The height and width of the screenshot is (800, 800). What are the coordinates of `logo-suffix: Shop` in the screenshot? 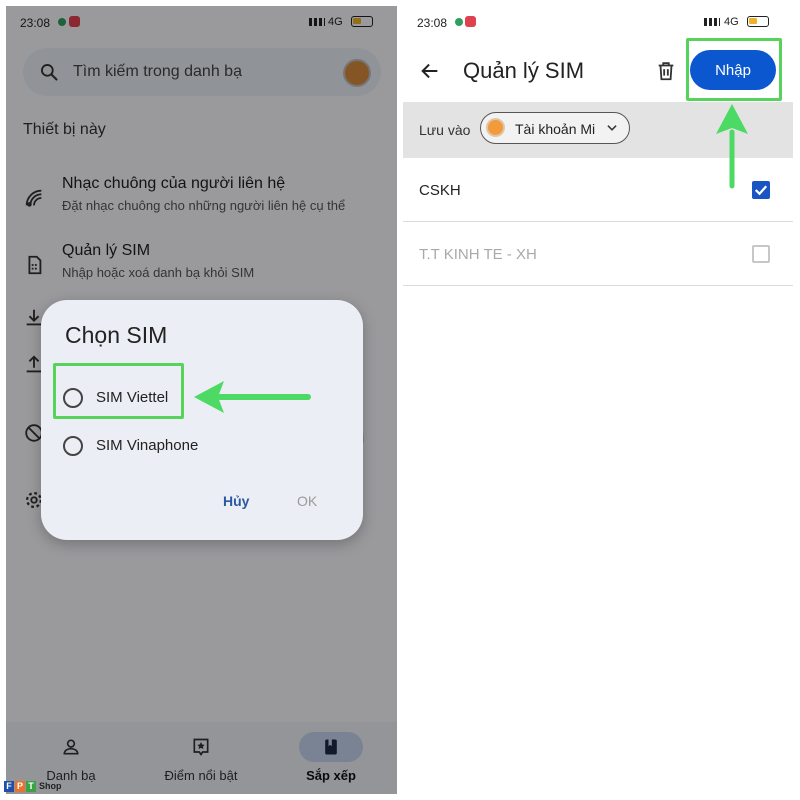 It's located at (50, 786).